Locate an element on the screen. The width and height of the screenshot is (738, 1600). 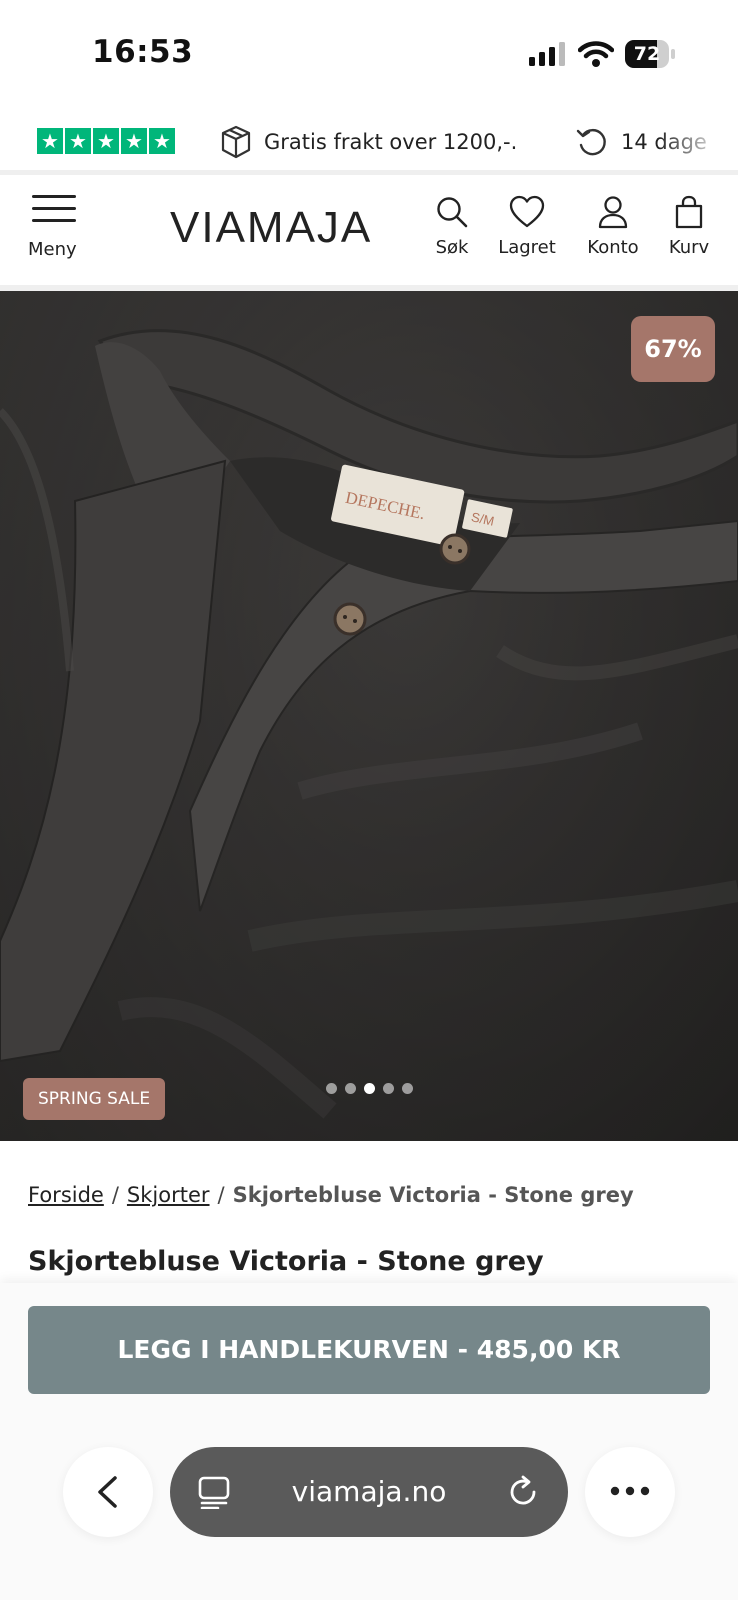
usp-shipping-text: Gratis frakt over 1200,-. is located at coordinates (391, 142).